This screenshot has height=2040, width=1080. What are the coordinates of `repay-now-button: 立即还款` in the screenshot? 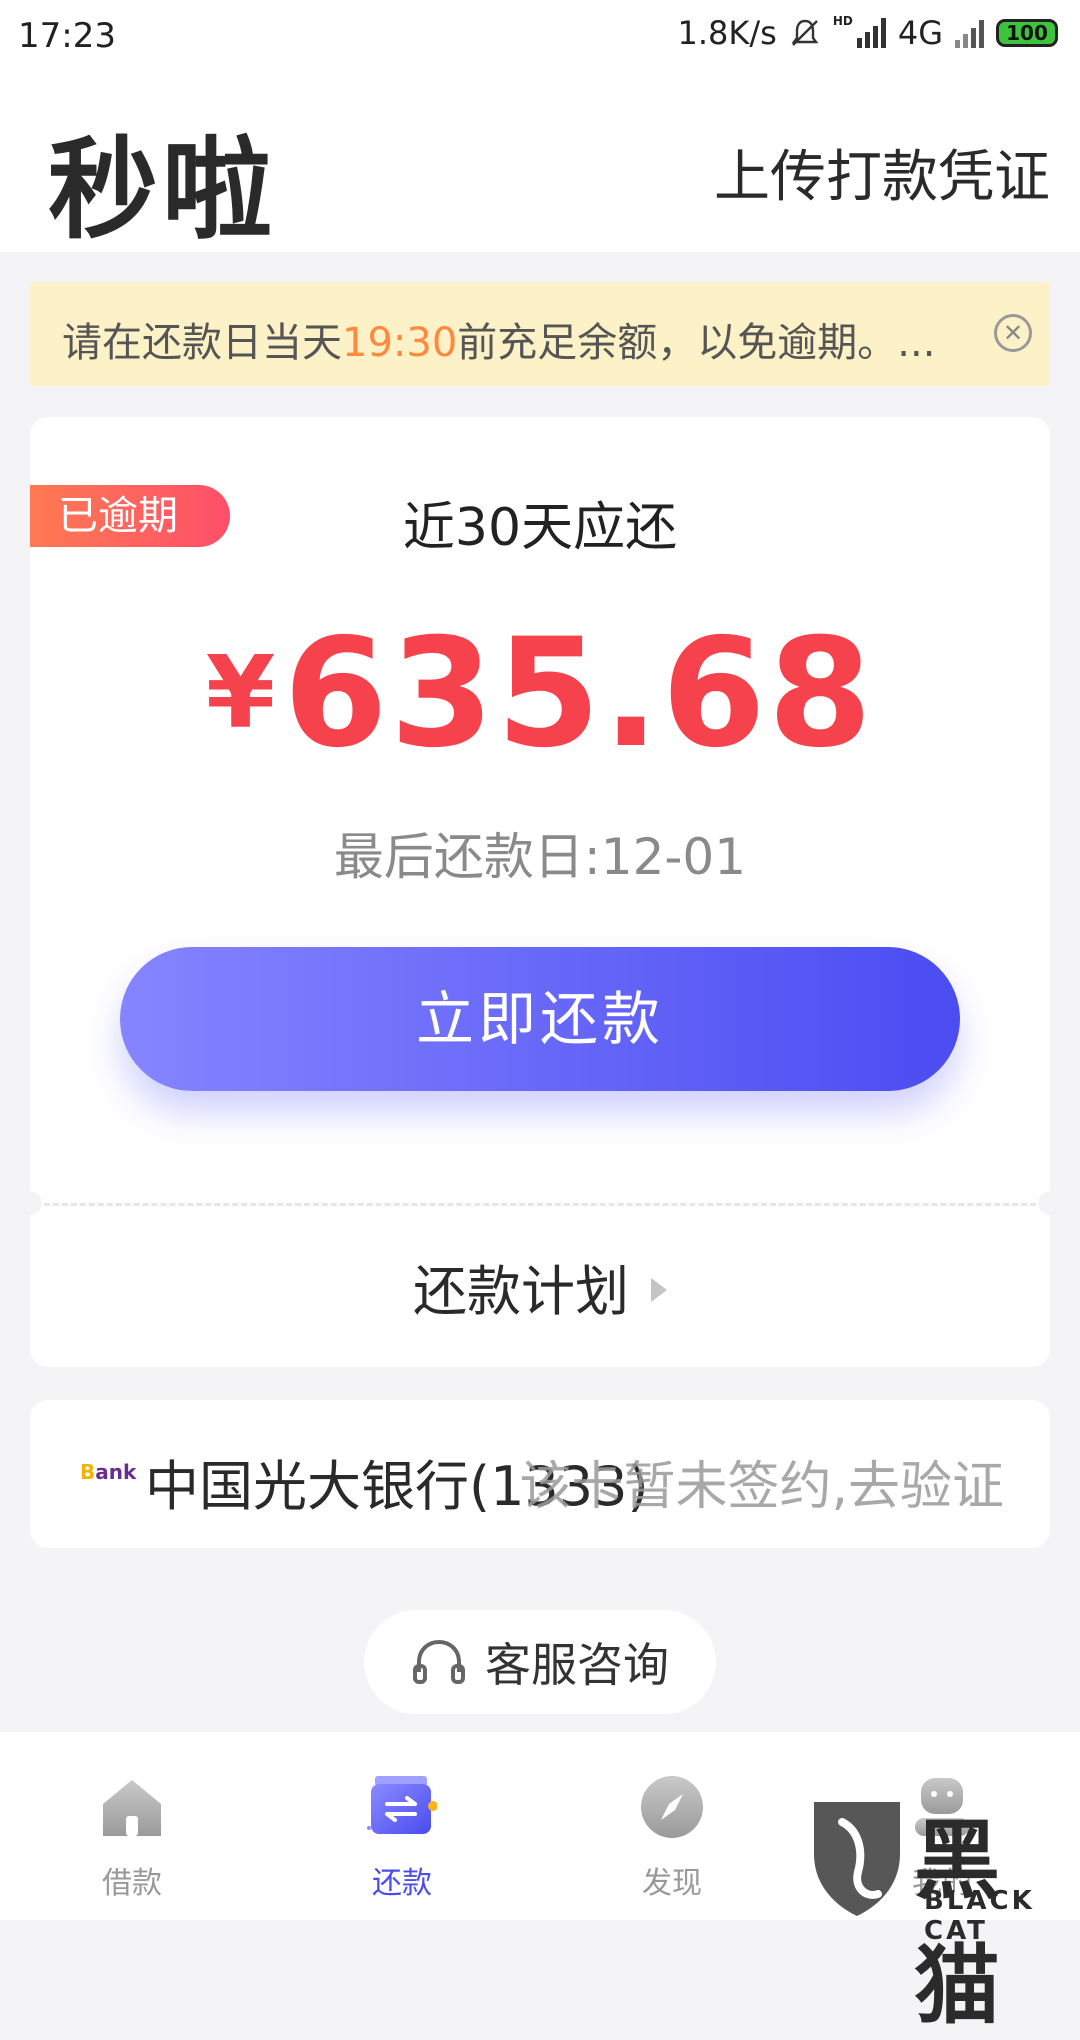 It's located at (540, 1019).